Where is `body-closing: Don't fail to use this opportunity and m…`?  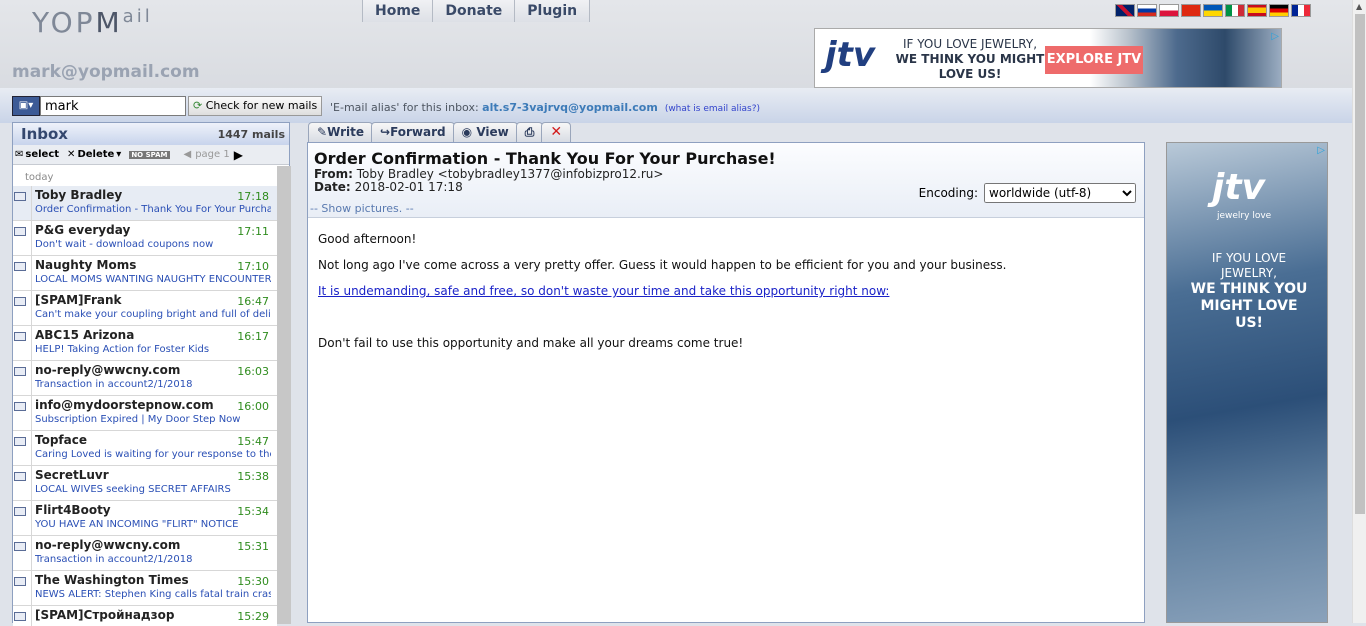 body-closing: Don't fail to use this opportunity and m… is located at coordinates (531, 343).